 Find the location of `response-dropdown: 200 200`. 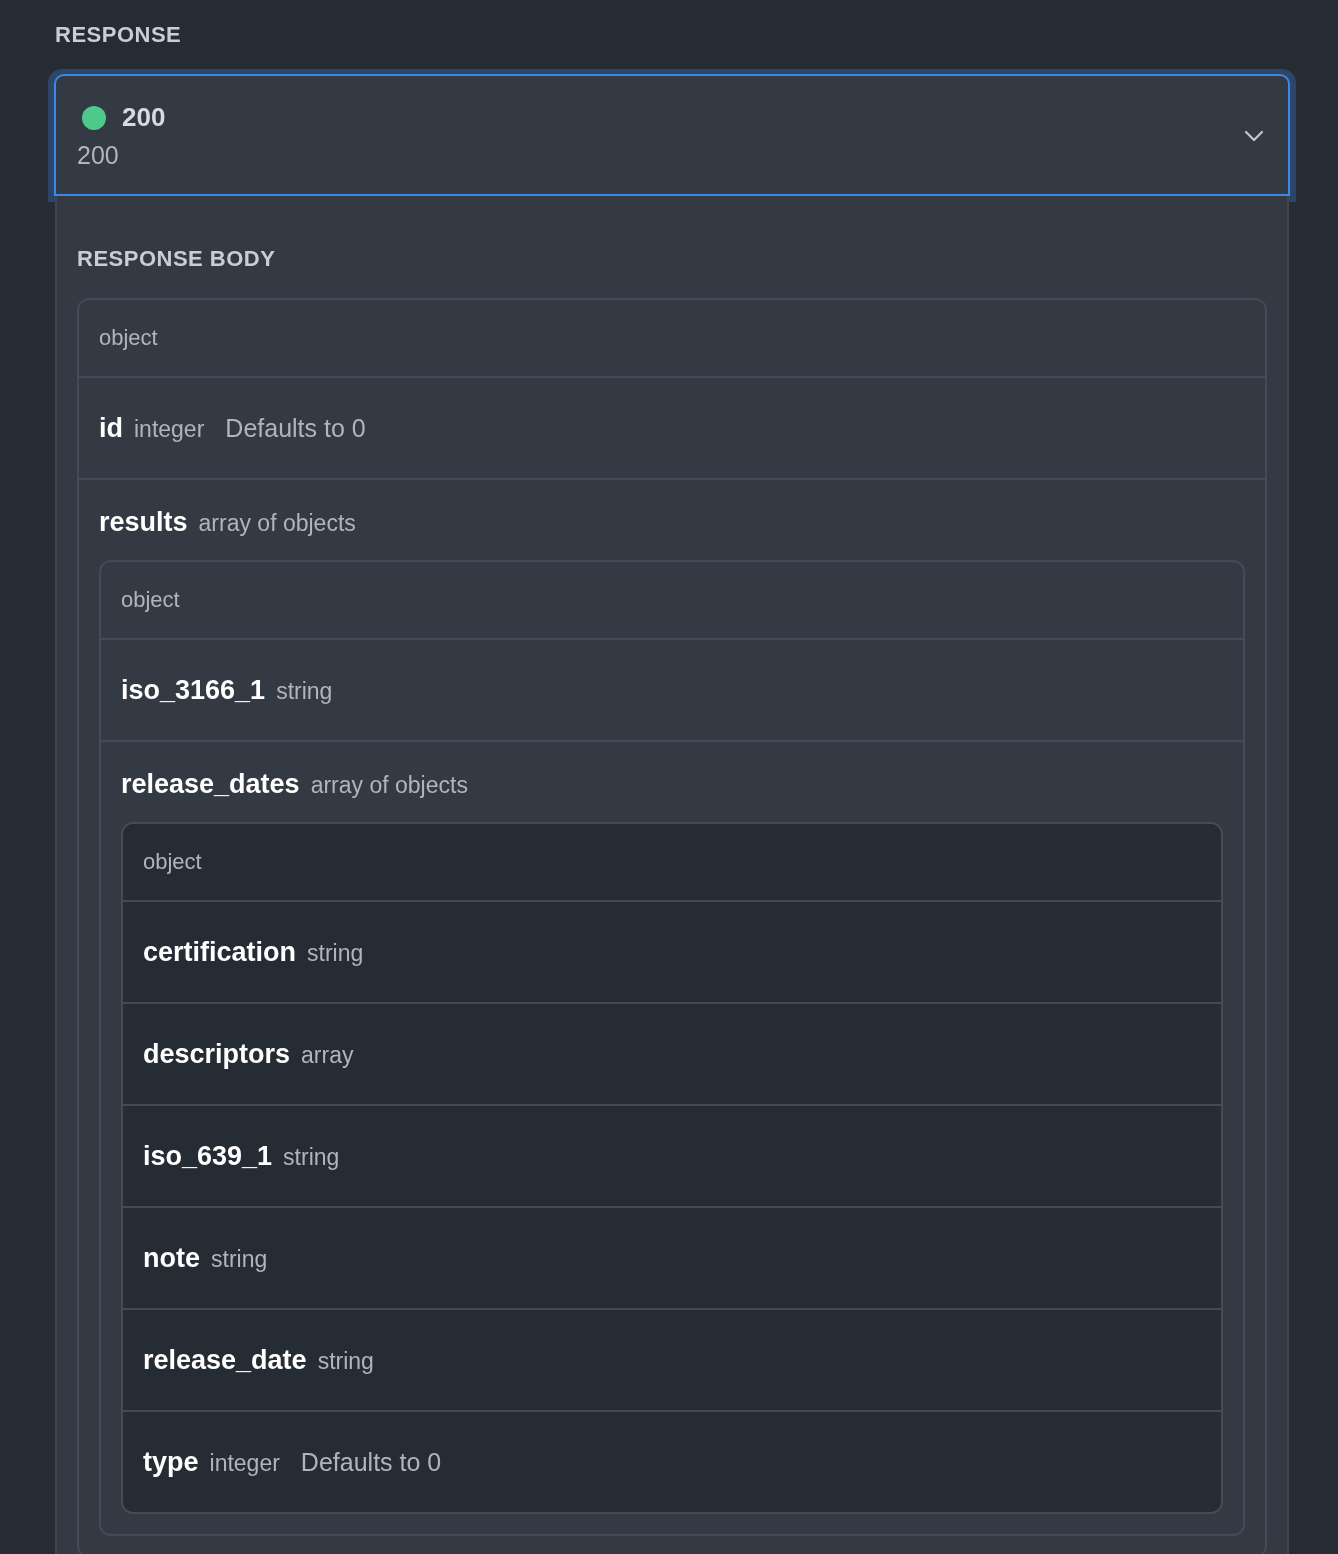

response-dropdown: 200 200 is located at coordinates (672, 135).